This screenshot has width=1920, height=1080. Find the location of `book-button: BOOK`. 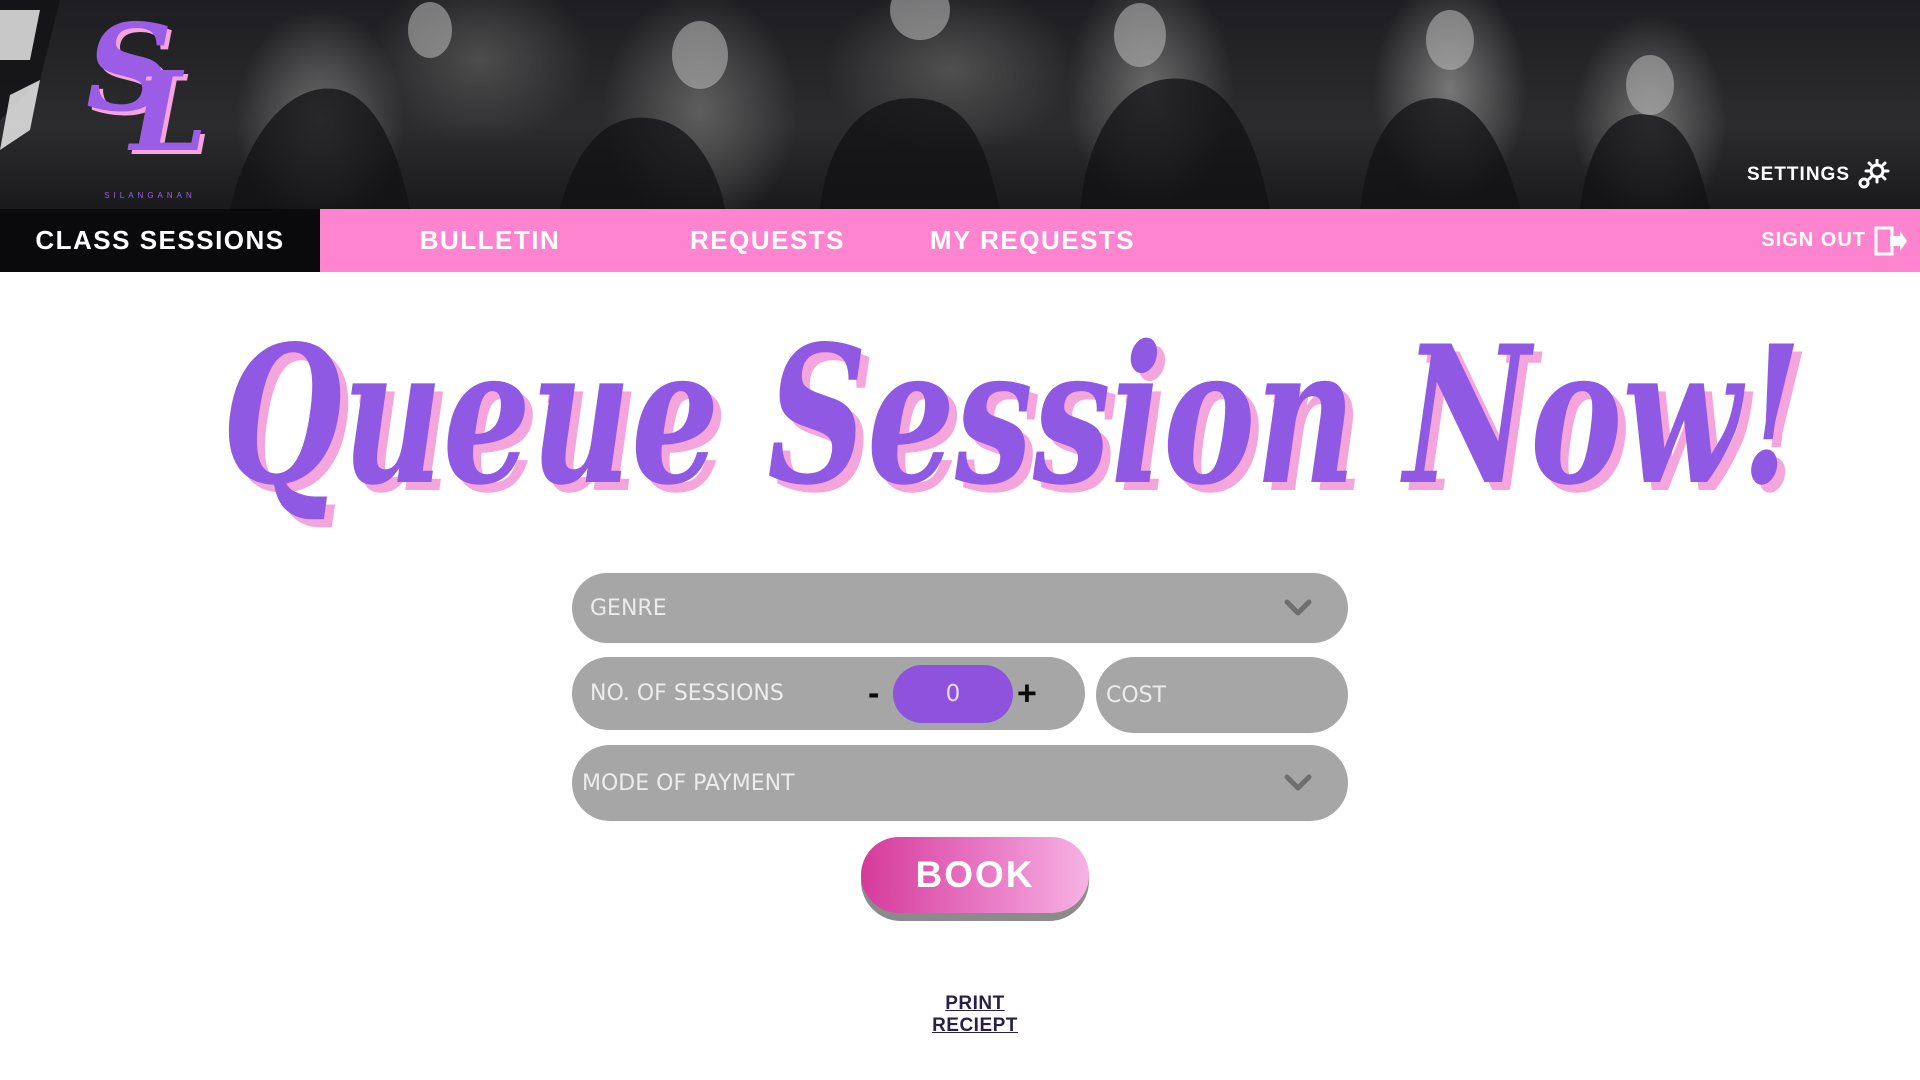

book-button: BOOK is located at coordinates (975, 879).